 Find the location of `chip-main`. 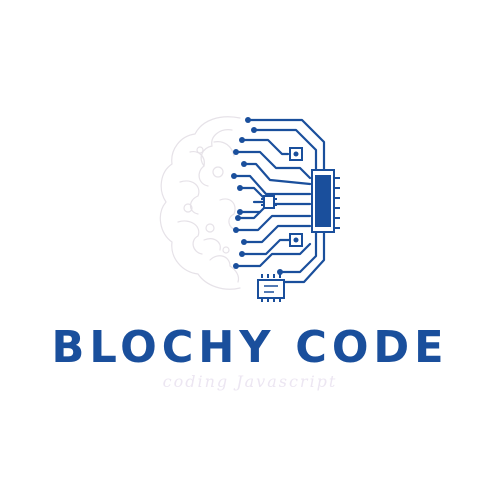

chip-main is located at coordinates (325, 201).